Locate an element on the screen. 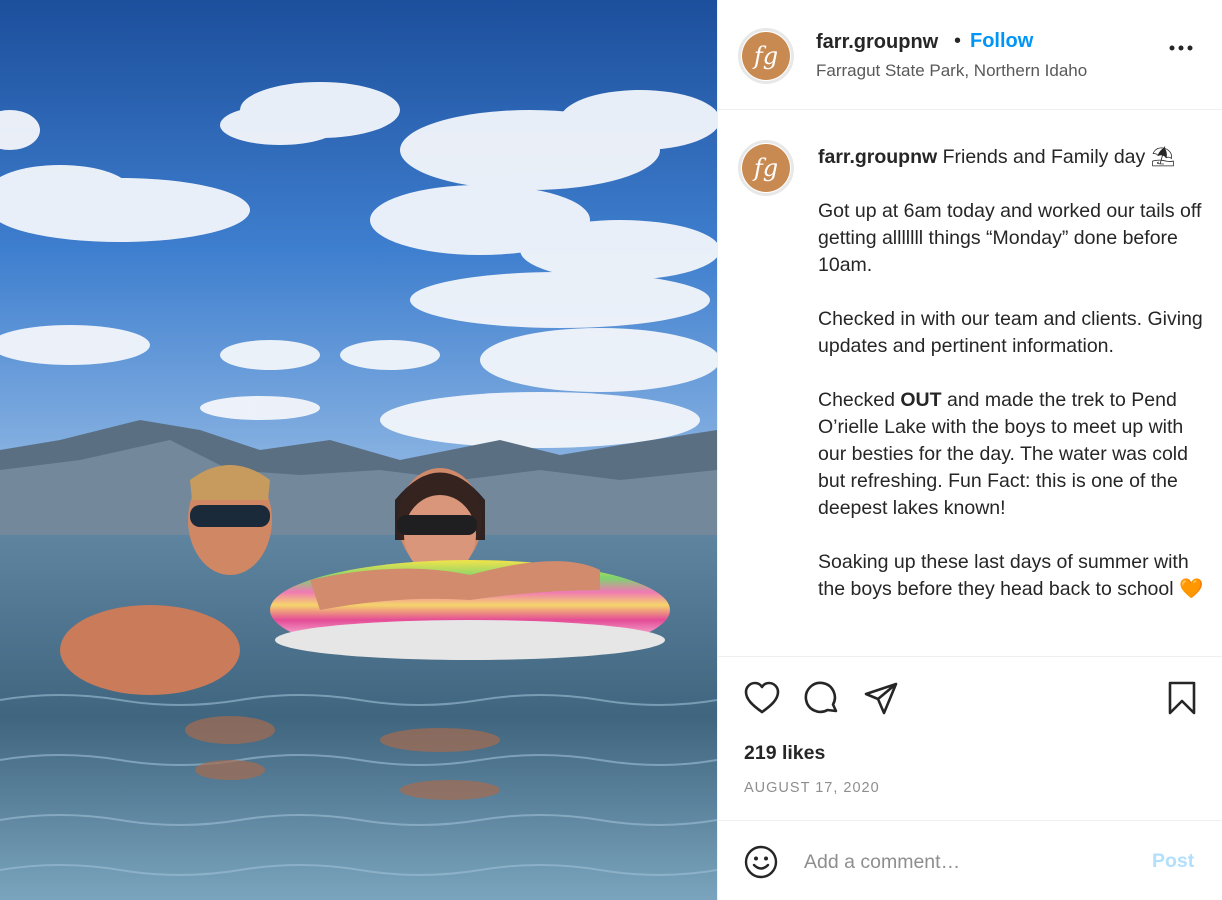  emoji-icon is located at coordinates (761, 864).